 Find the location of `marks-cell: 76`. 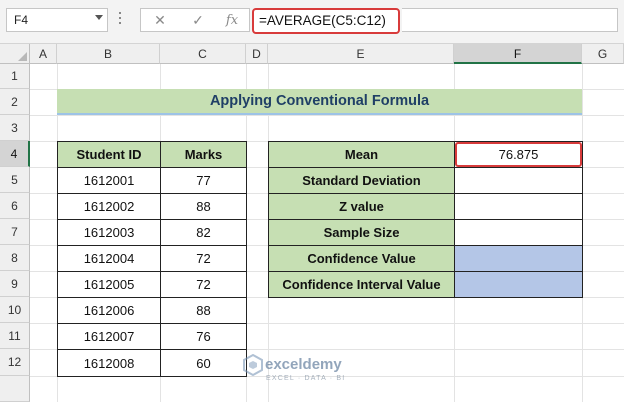

marks-cell: 76 is located at coordinates (203, 336).